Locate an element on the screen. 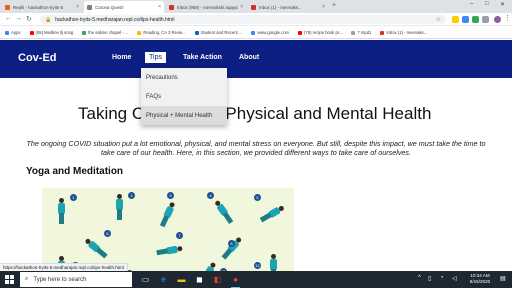 The image size is (512, 288). nav-take-action: Take Action is located at coordinates (202, 57).